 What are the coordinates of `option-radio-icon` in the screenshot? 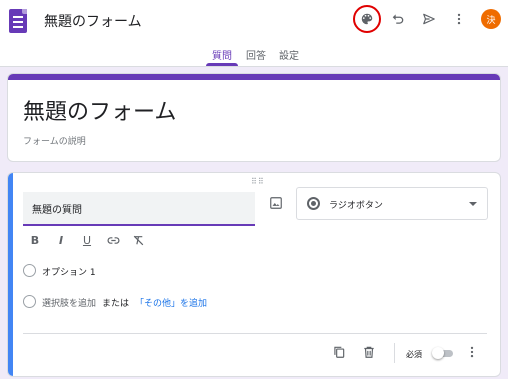 It's located at (29, 270).